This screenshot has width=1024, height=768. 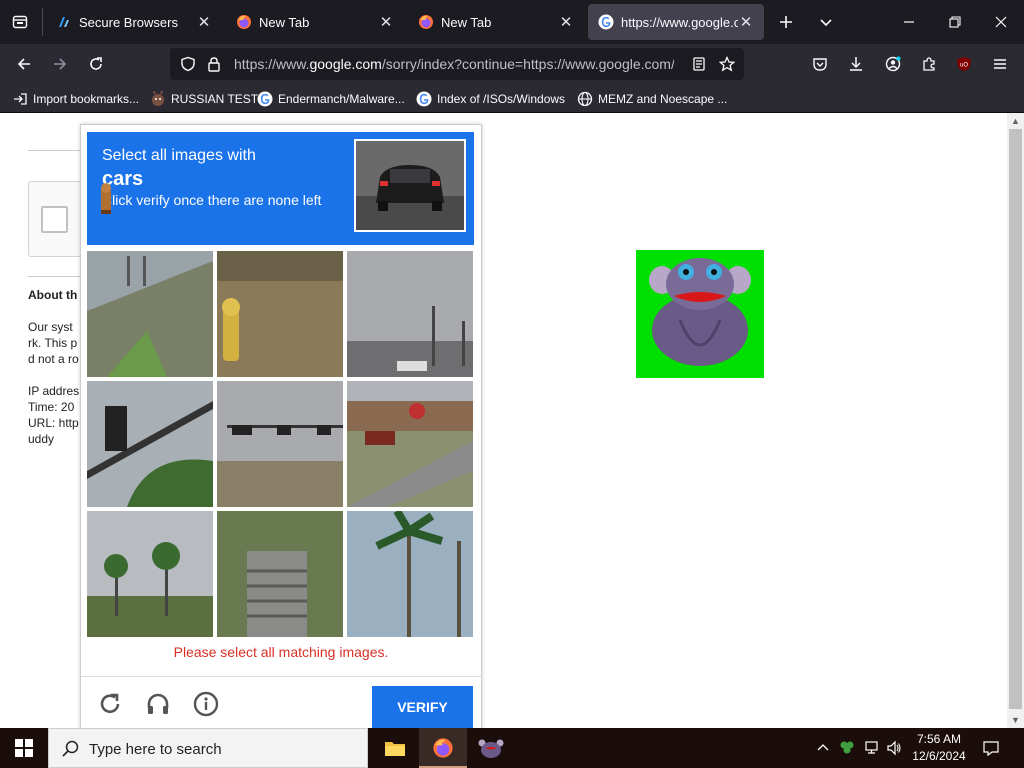 I want to click on plus-icon, so click(x=786, y=22).